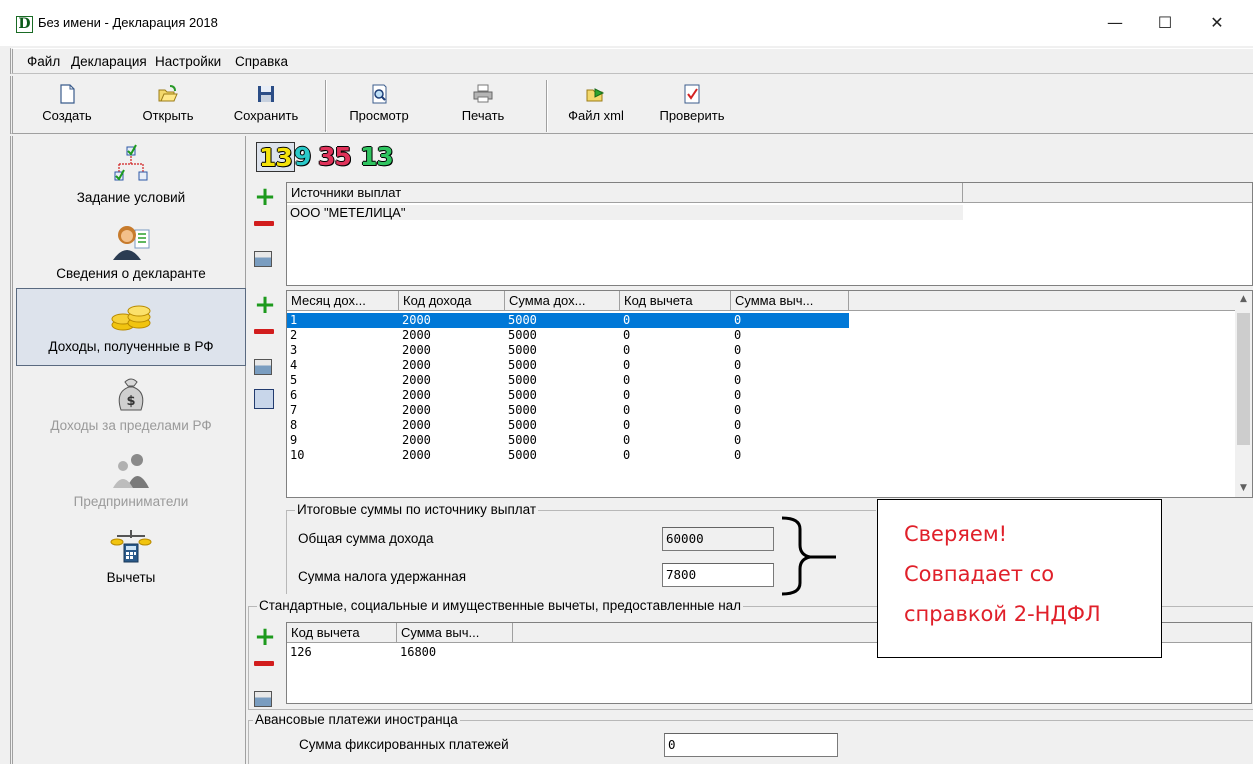  Describe the element at coordinates (452, 301) in the screenshot. I see `column-header: Код дохода` at that location.